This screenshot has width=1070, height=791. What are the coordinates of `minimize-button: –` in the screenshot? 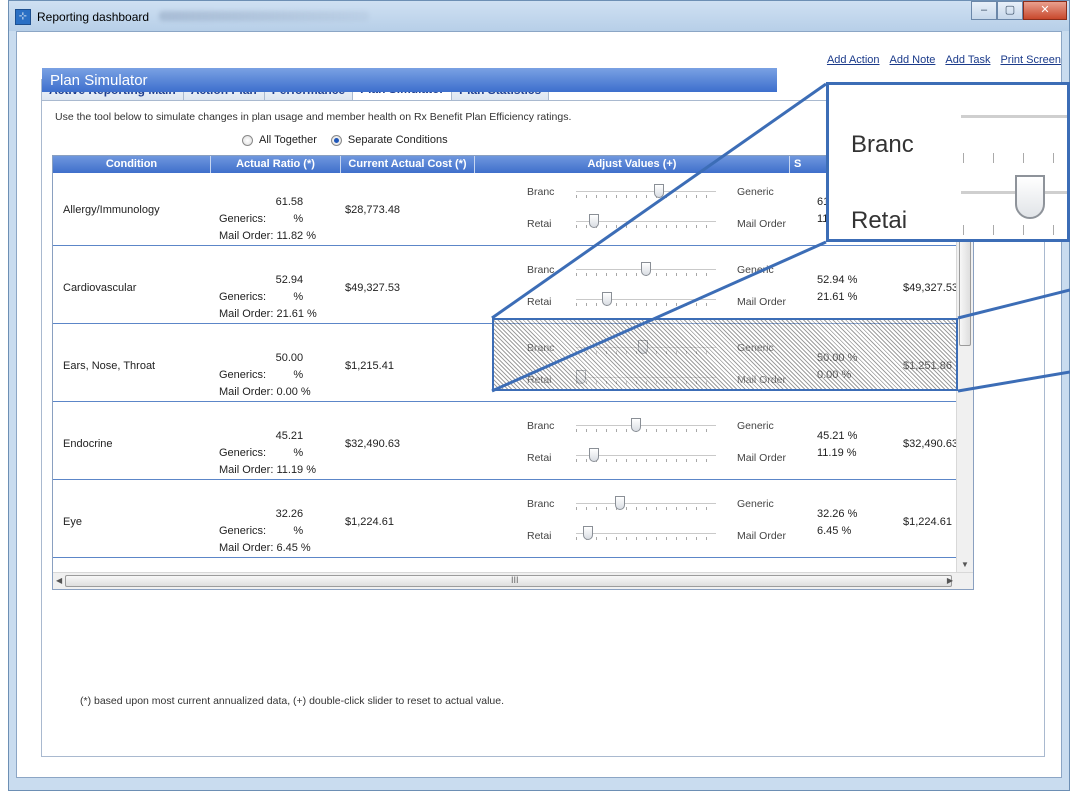 It's located at (984, 10).